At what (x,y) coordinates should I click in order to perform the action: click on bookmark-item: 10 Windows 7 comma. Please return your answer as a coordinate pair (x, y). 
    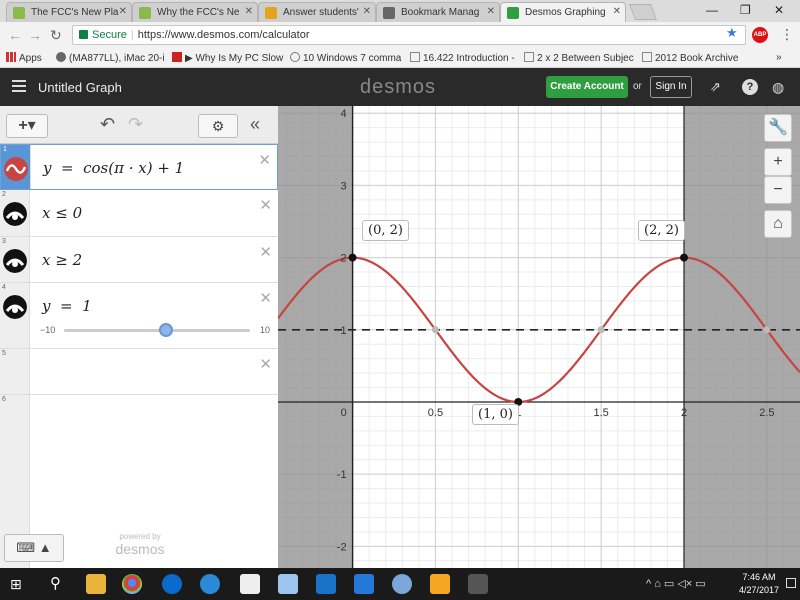
    Looking at the image, I should click on (345, 58).